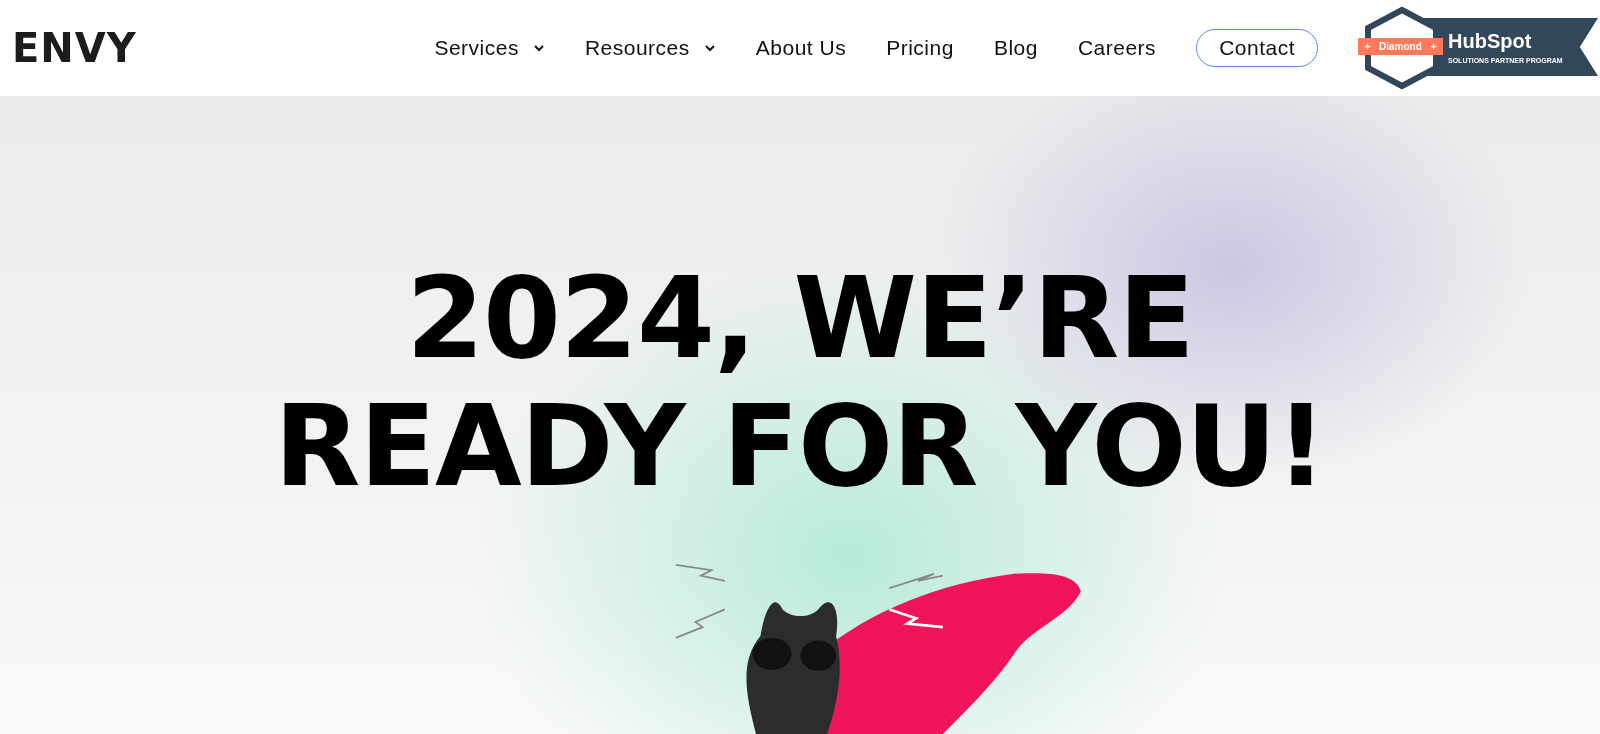  Describe the element at coordinates (801, 48) in the screenshot. I see `nav-link: About Us` at that location.